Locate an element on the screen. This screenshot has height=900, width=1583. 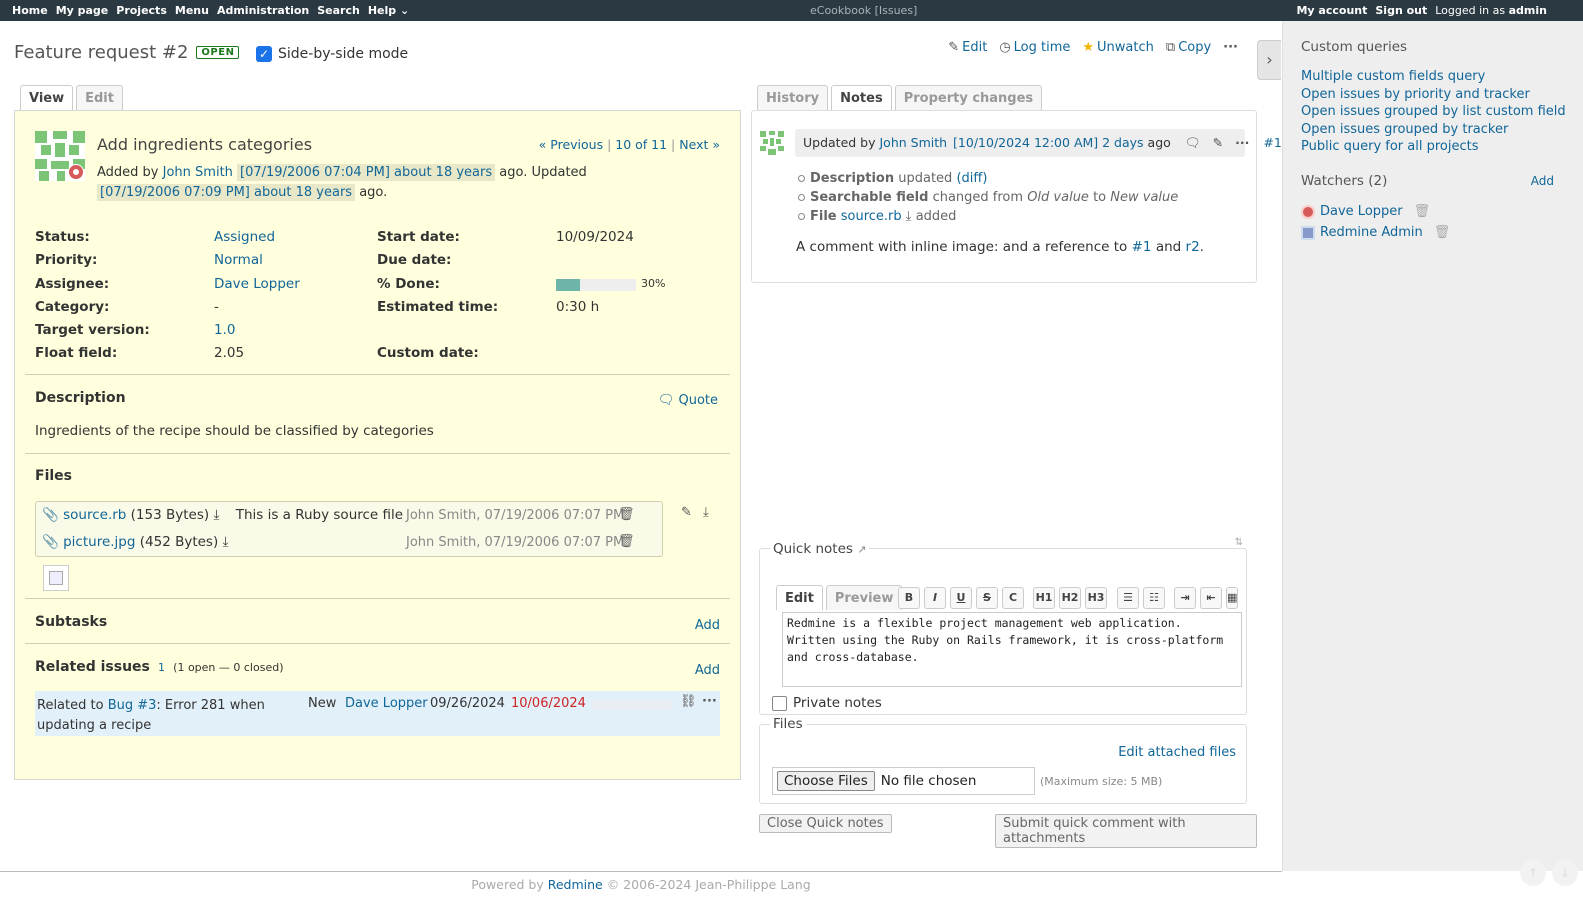
indent-icon: ⇥ is located at coordinates (1185, 598).